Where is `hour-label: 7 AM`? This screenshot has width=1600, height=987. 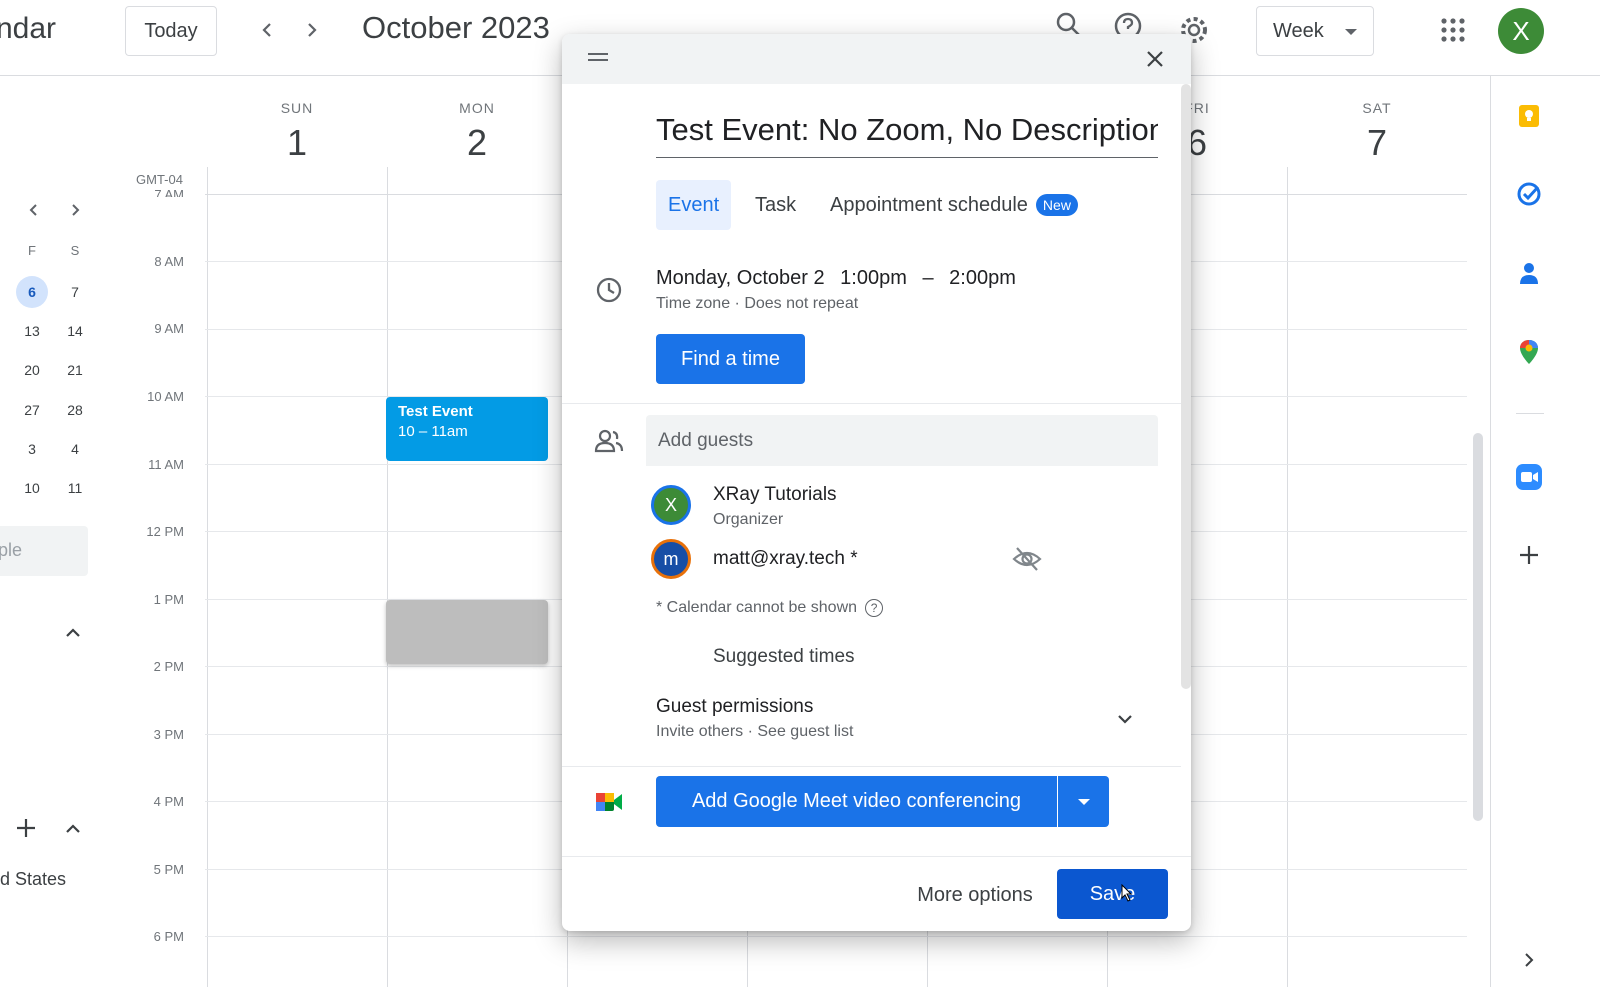
hour-label: 7 AM is located at coordinates (169, 192).